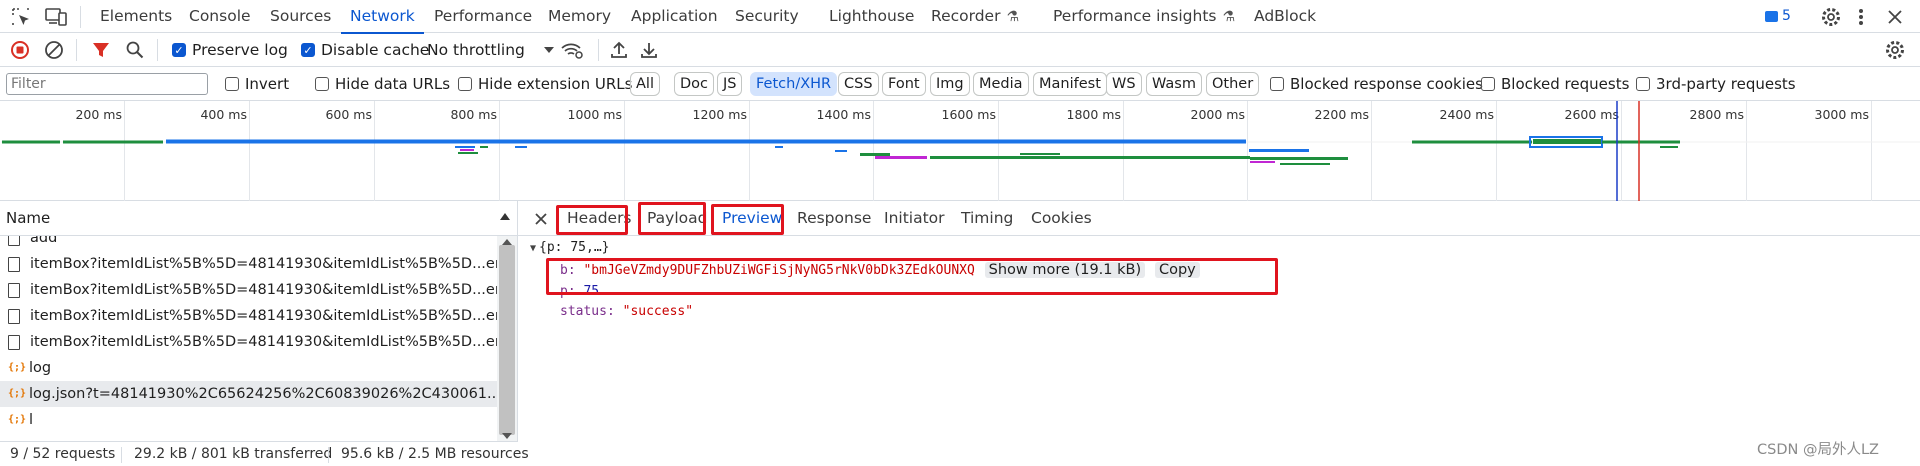 This screenshot has height=466, width=1920. What do you see at coordinates (858, 84) in the screenshot?
I see `type-filter-css: CSS` at bounding box center [858, 84].